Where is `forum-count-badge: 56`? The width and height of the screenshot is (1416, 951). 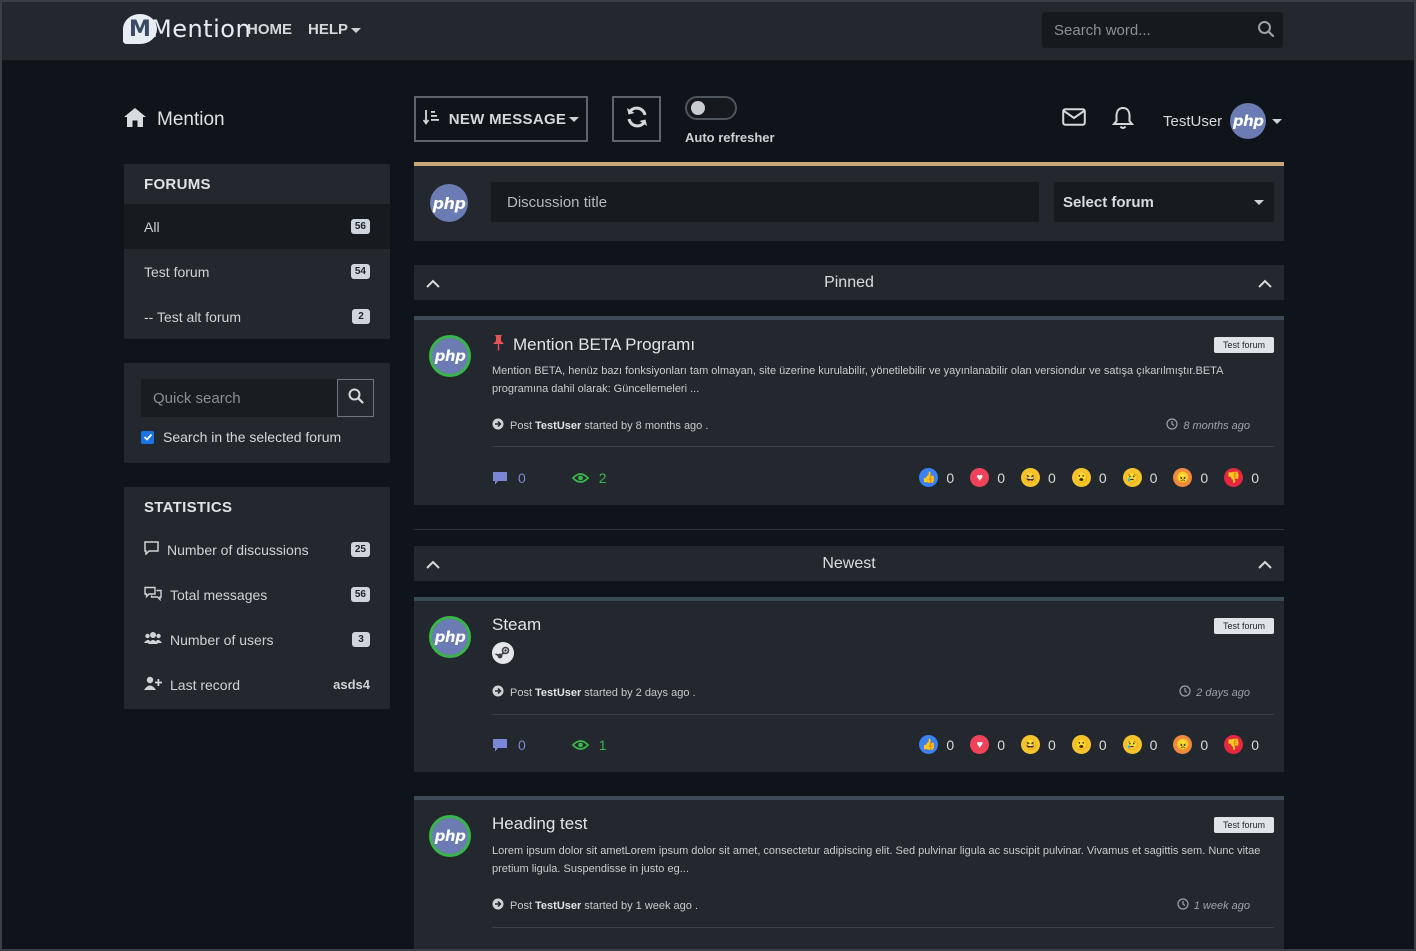 forum-count-badge: 56 is located at coordinates (360, 226).